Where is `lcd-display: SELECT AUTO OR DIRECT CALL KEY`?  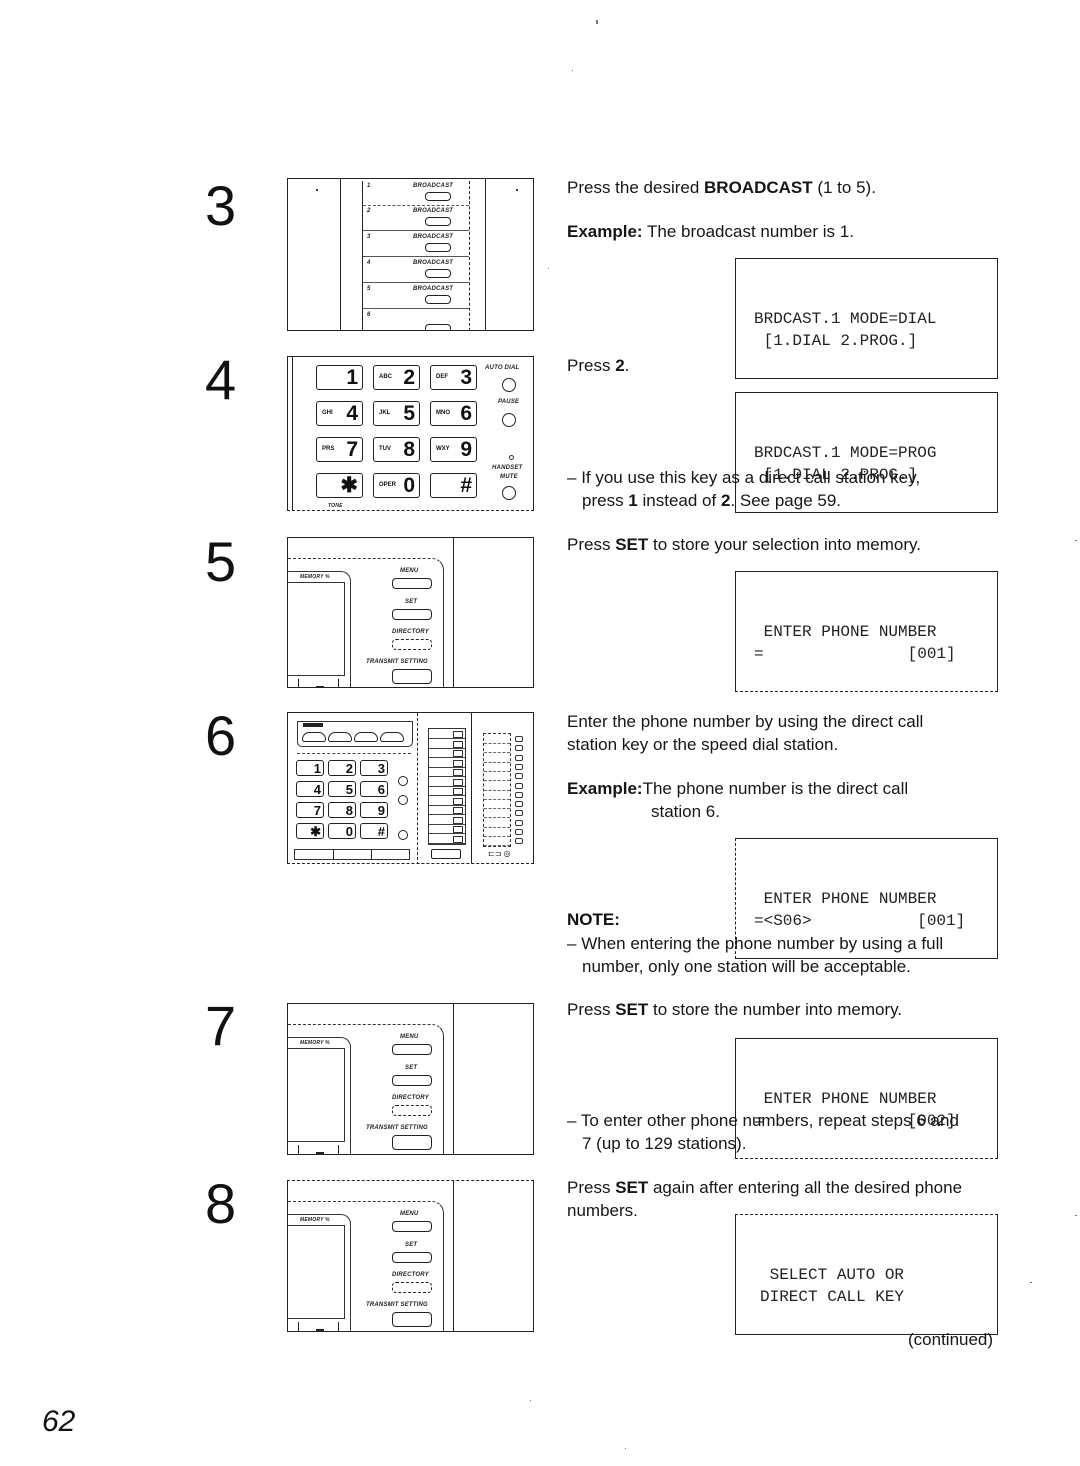 lcd-display: SELECT AUTO OR DIRECT CALL KEY is located at coordinates (866, 1274).